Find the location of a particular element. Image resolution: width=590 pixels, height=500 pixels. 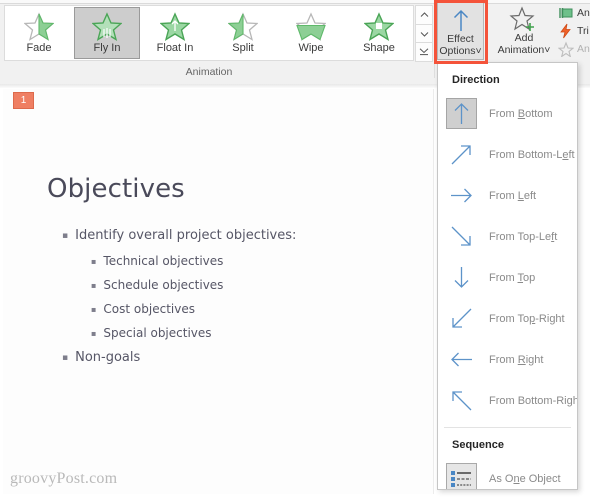

watermark: groovyPost.com is located at coordinates (64, 478).